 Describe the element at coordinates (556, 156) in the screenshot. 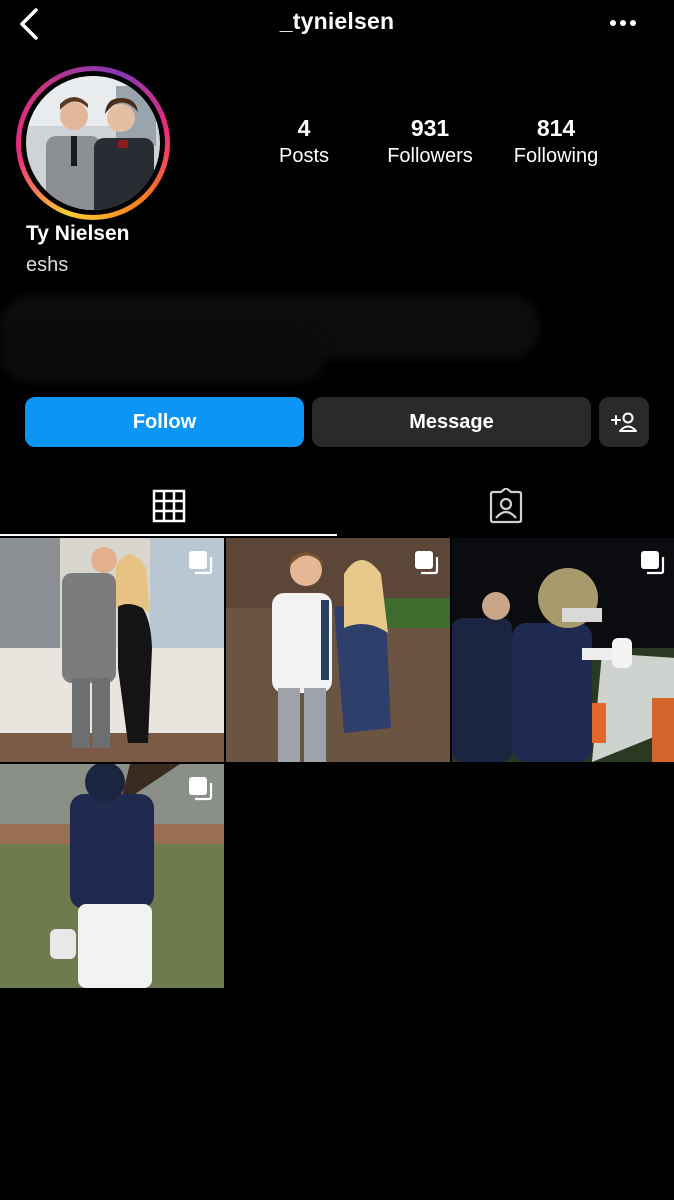

I see `following-label: Following` at that location.